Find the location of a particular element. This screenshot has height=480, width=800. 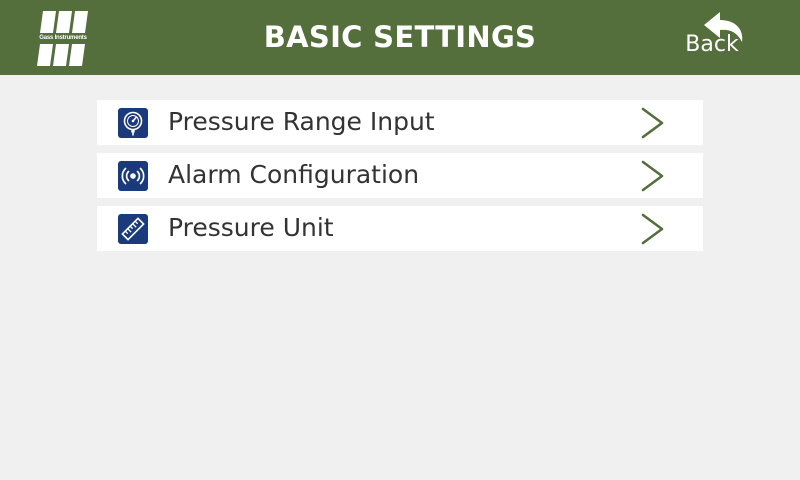

ruler-icon is located at coordinates (133, 229).